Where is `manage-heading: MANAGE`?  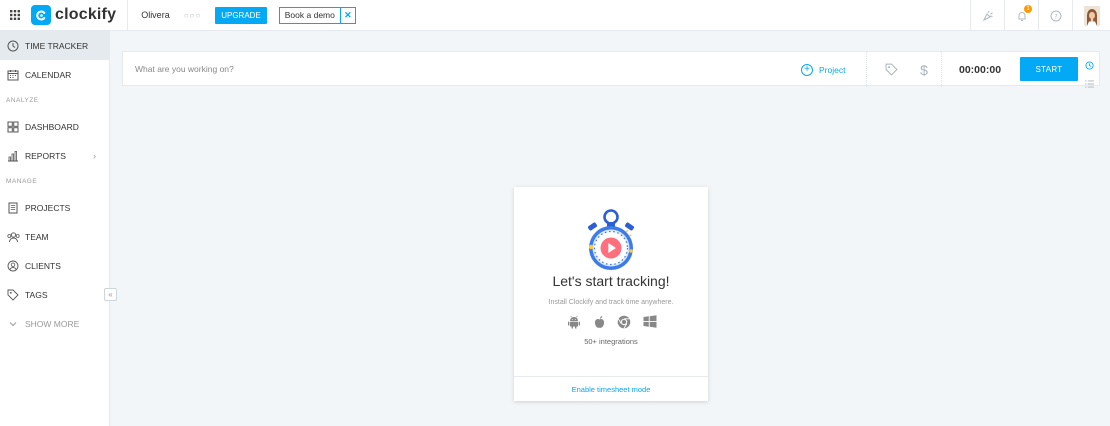
manage-heading: MANAGE is located at coordinates (22, 181).